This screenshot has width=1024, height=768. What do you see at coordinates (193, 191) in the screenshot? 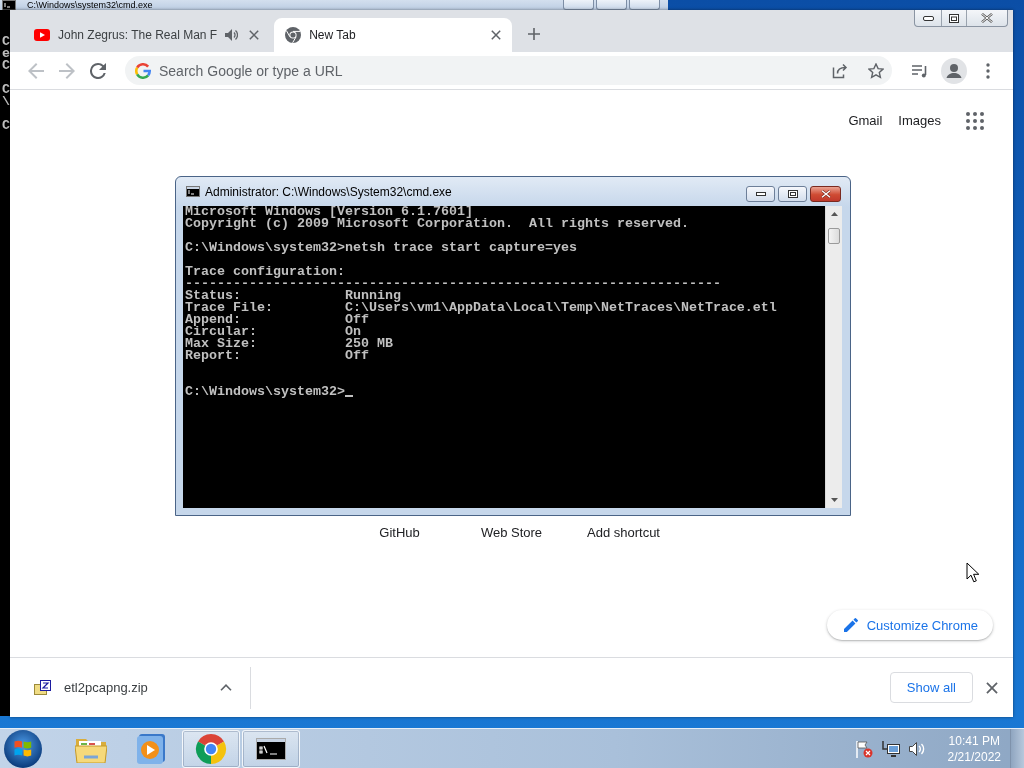
I see `console-app-icon` at bounding box center [193, 191].